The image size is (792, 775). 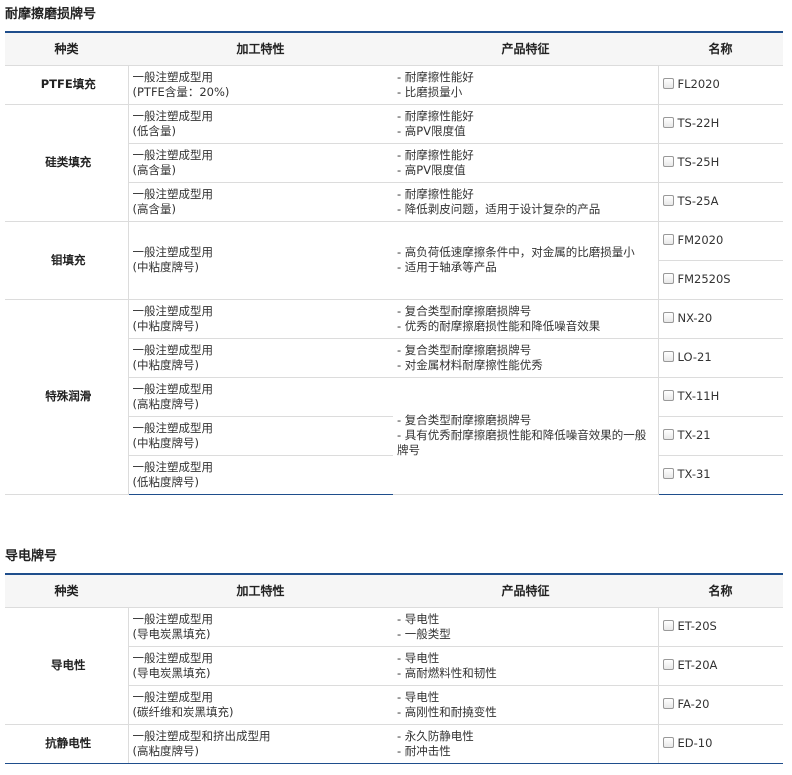 I want to click on features-cell: - 复合类型耐摩擦磨损牌号 - 对金属材料耐摩擦性能优秀, so click(x=525, y=358).